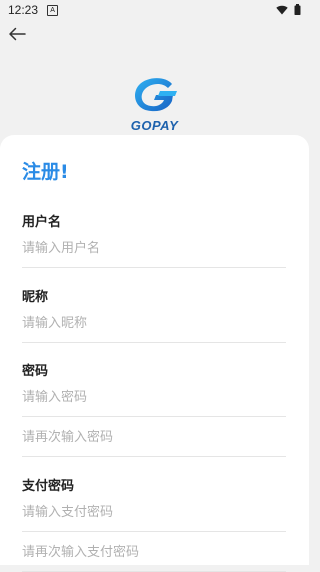 This screenshot has width=320, height=572. I want to click on password-input, so click(154, 397).